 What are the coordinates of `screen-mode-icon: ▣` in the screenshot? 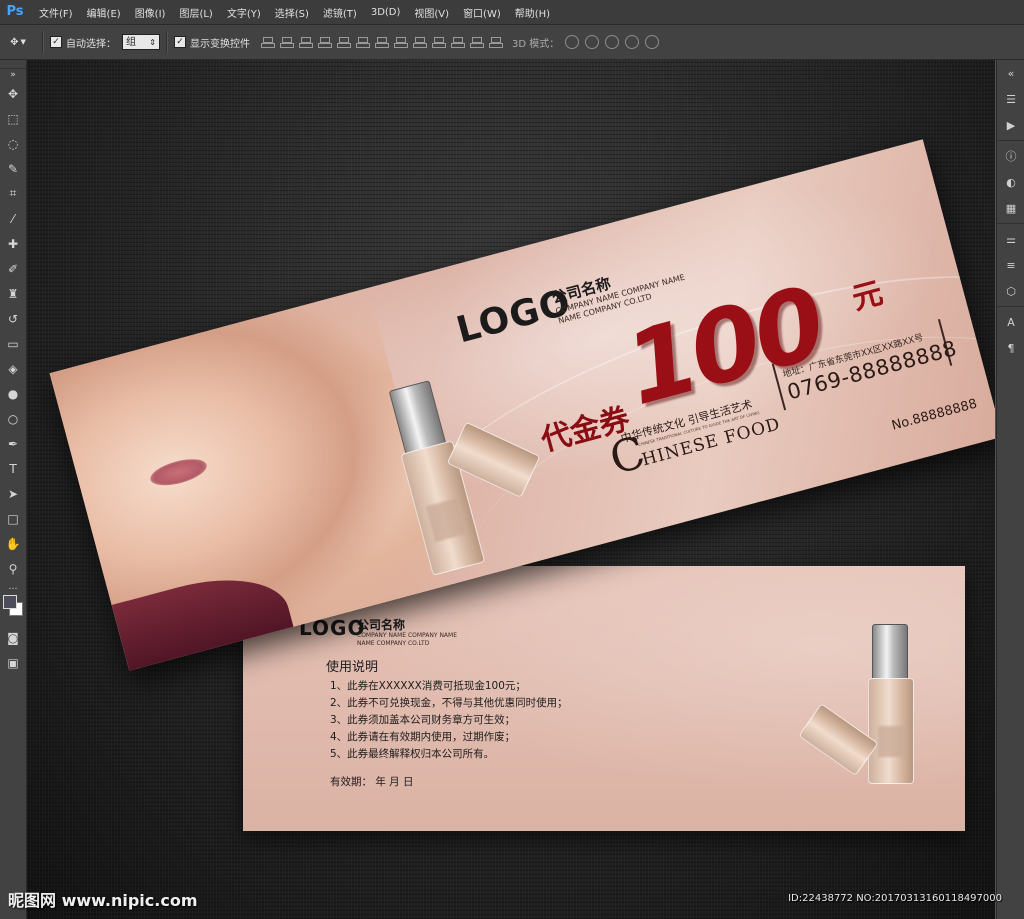 It's located at (13, 662).